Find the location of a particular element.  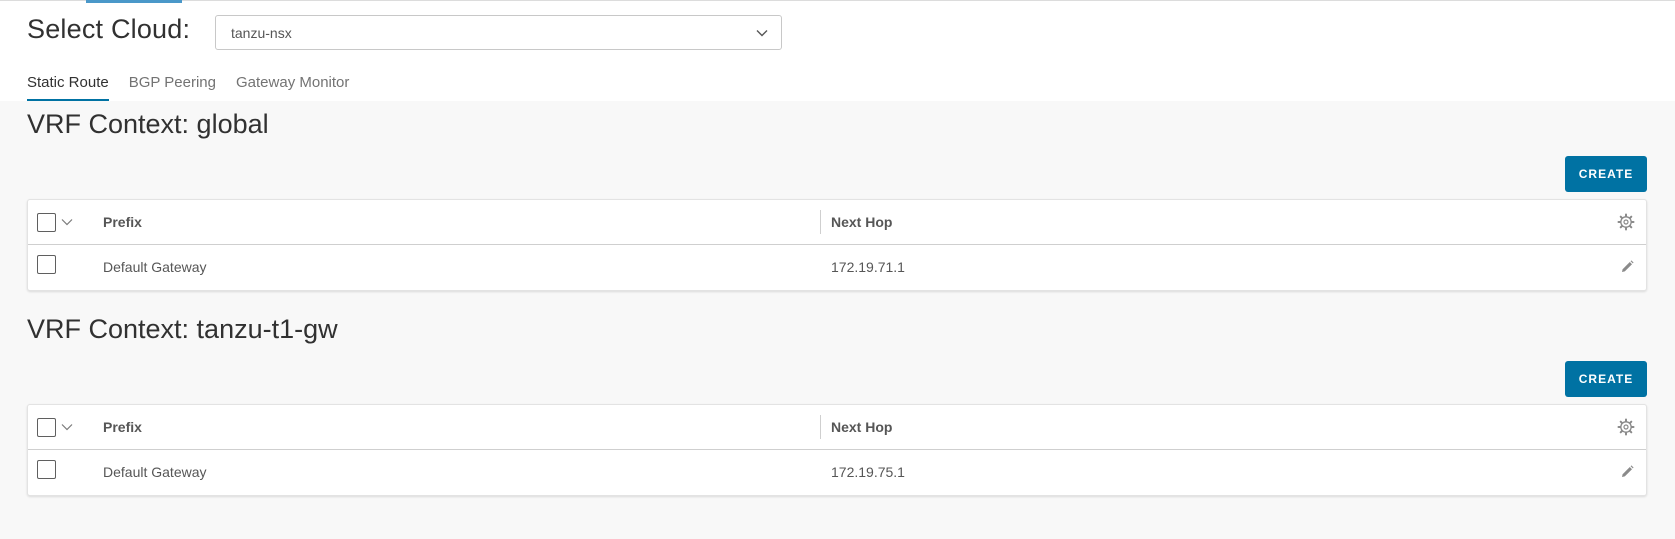

cloud-select-value: tanzu-nsx is located at coordinates (261, 33).